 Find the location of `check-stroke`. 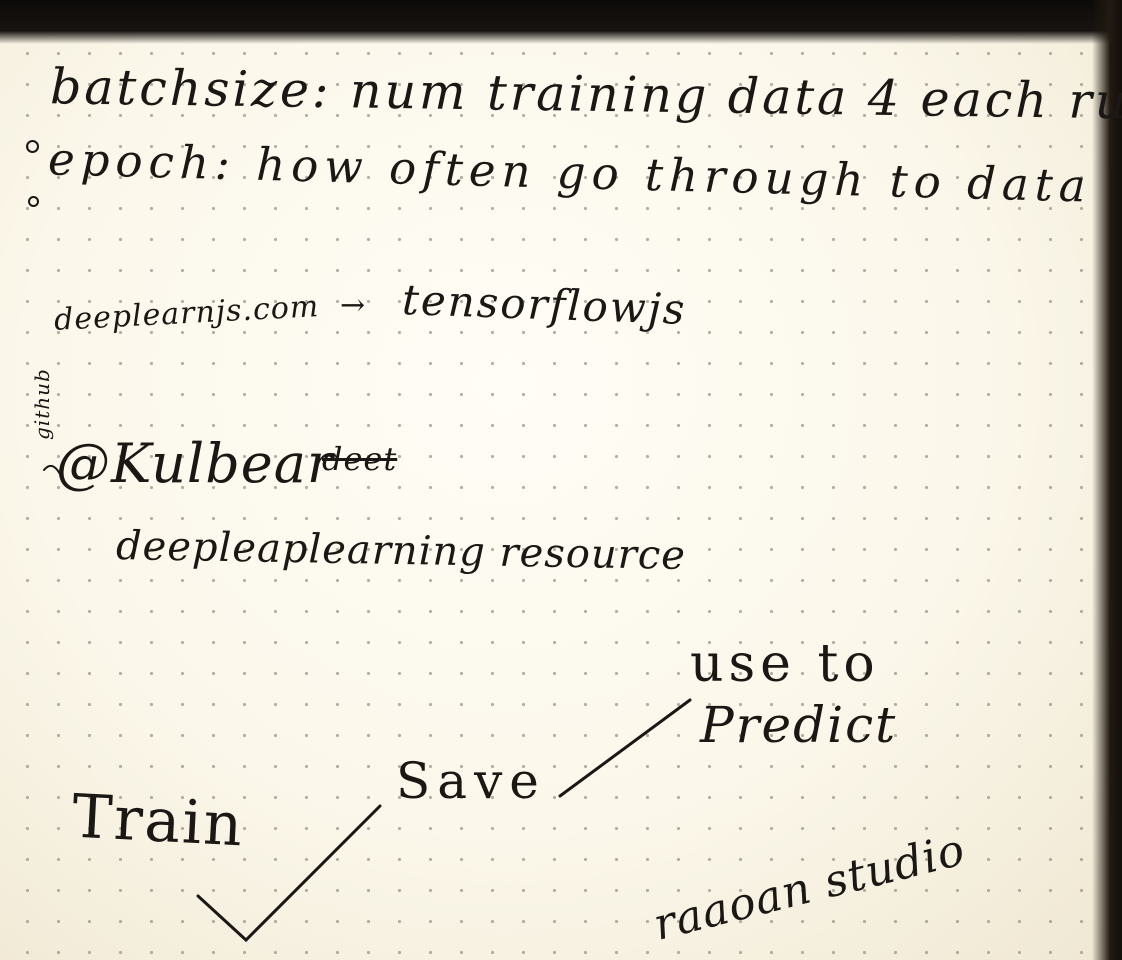

check-stroke is located at coordinates (289, 873).